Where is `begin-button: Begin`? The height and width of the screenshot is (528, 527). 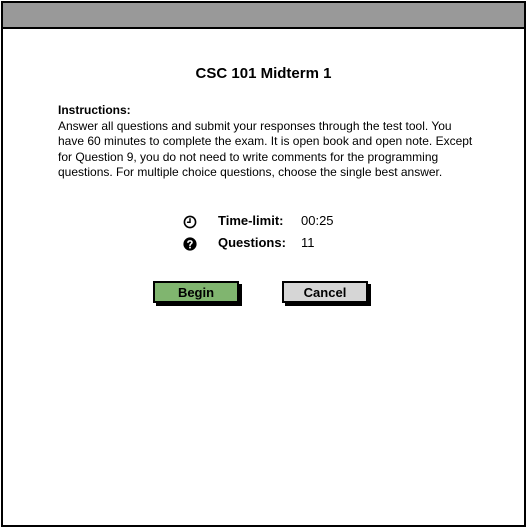 begin-button: Begin is located at coordinates (196, 292).